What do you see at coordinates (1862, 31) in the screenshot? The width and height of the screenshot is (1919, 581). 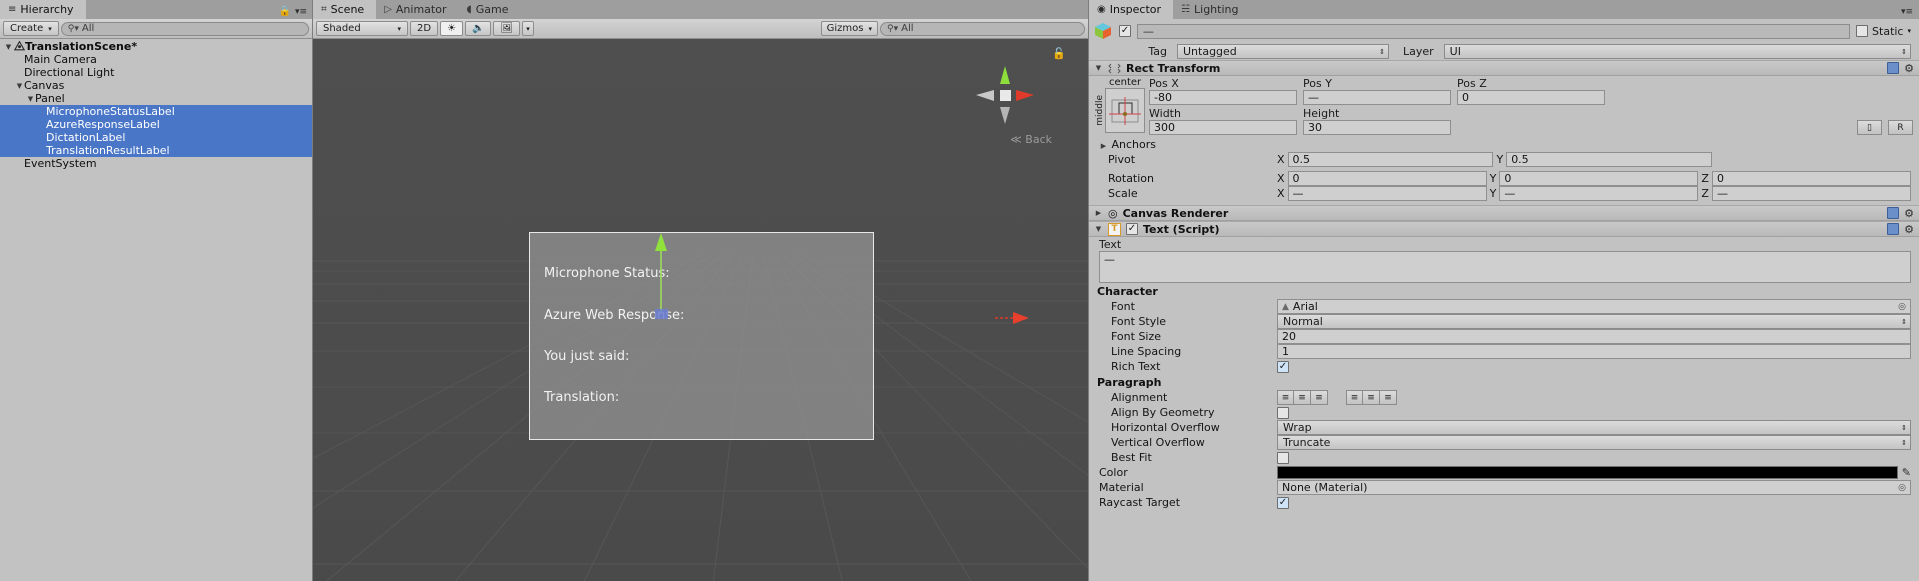 I see `static-checkbox` at bounding box center [1862, 31].